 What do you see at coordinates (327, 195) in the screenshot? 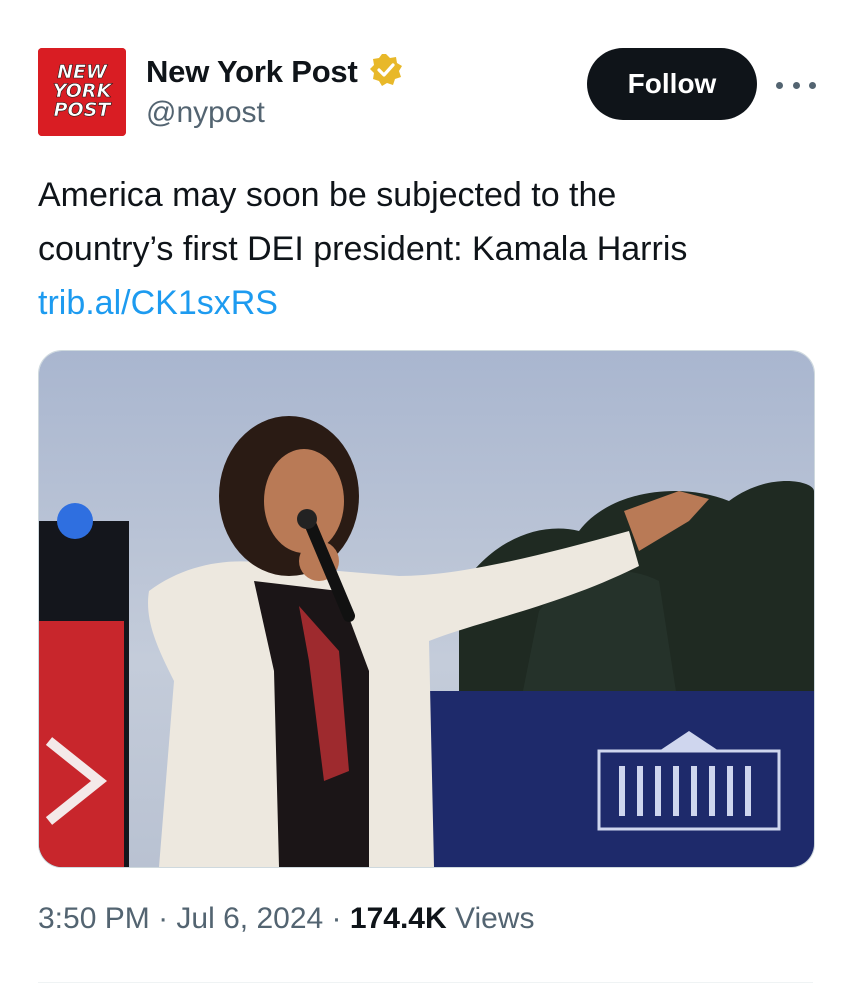
I see `tweet-text-line: America may soon be subjected to the` at bounding box center [327, 195].